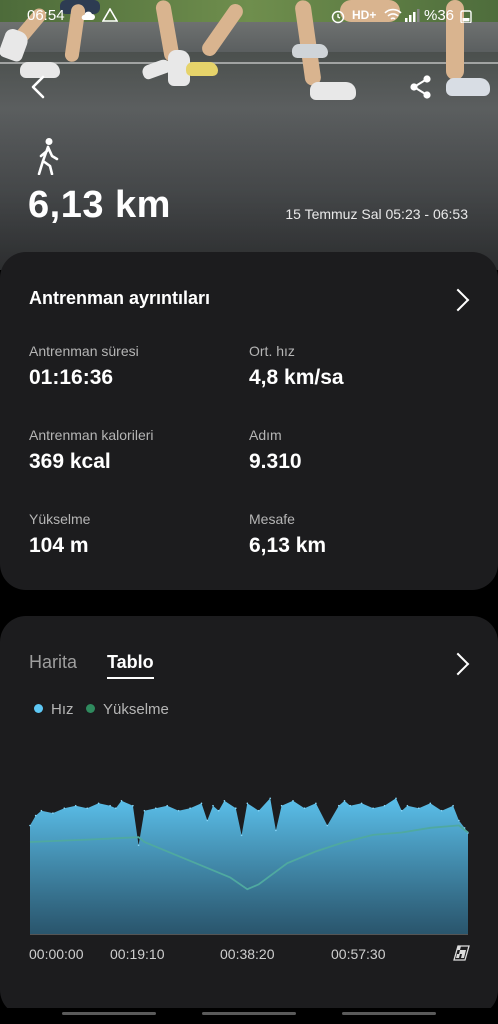  I want to click on finish-flag-icon, so click(461, 953).